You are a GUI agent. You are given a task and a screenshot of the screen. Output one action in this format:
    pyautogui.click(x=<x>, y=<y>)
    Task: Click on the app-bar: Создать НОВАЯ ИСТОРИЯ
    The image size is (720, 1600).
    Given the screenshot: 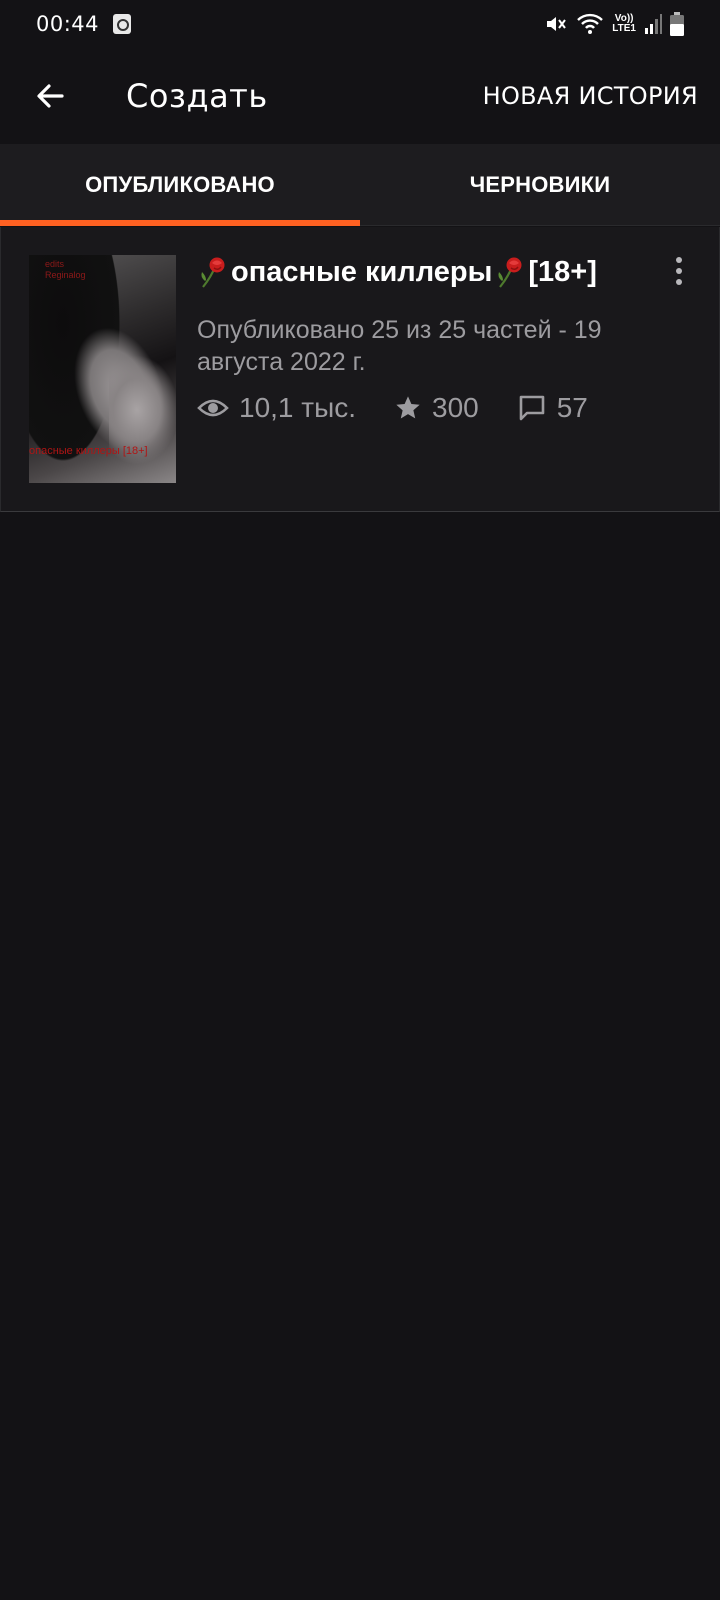 What is the action you would take?
    pyautogui.click(x=360, y=96)
    